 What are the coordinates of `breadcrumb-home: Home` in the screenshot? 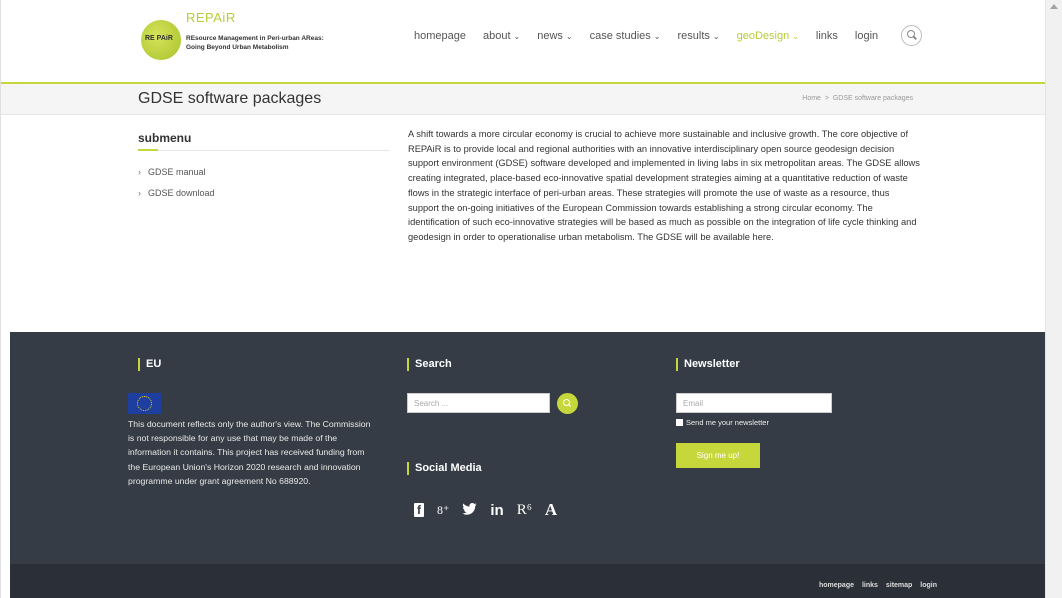 It's located at (811, 98).